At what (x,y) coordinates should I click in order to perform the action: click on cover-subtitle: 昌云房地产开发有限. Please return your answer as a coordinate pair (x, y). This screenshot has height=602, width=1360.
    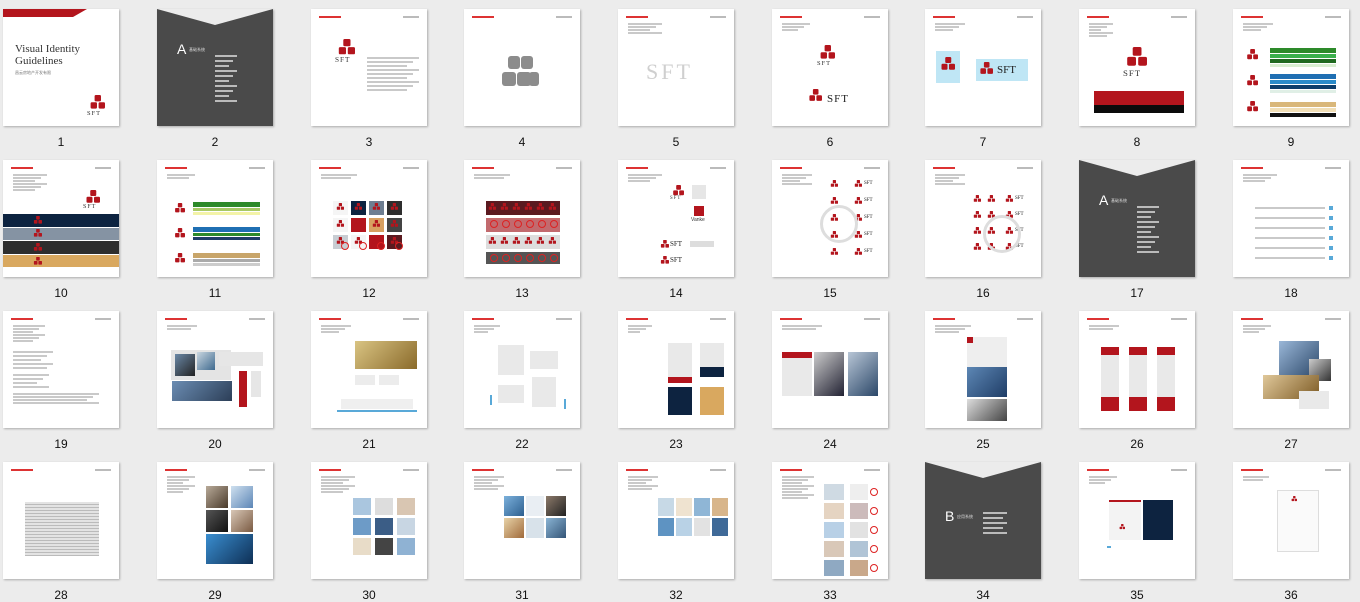
    Looking at the image, I should click on (33, 72).